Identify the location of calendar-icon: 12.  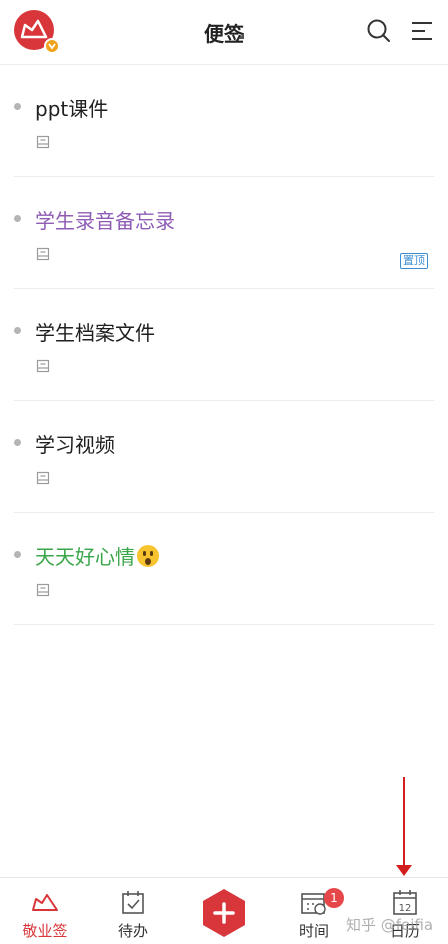
(405, 902).